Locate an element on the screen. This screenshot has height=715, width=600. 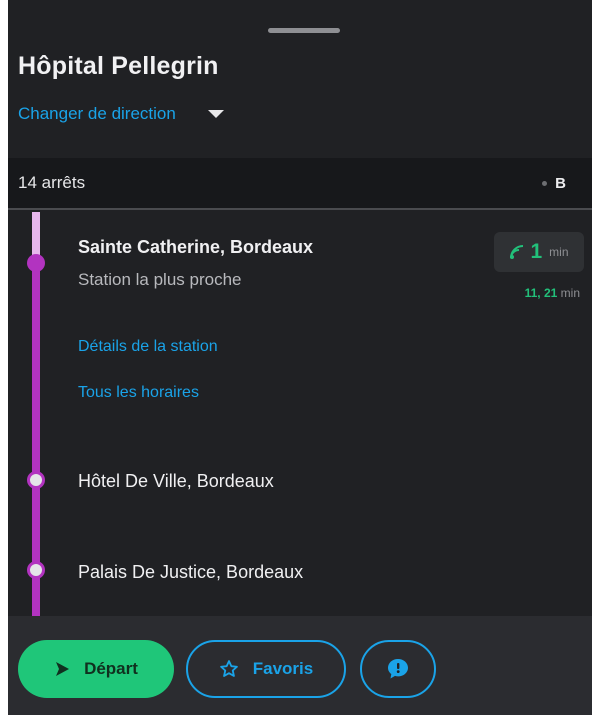
drag-handle is located at coordinates (304, 30).